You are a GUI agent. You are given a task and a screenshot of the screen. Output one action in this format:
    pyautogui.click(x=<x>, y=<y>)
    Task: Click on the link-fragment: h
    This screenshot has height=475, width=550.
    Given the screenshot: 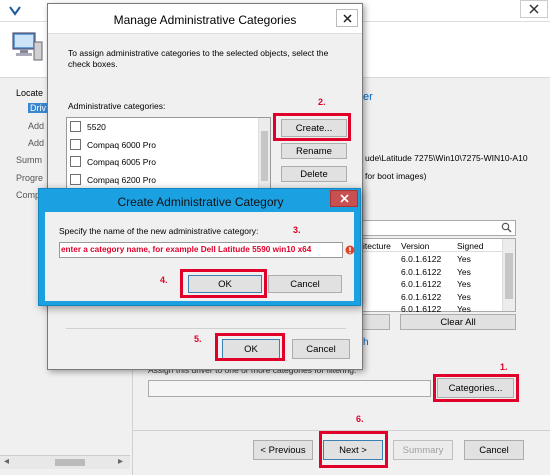 What is the action you would take?
    pyautogui.click(x=366, y=342)
    